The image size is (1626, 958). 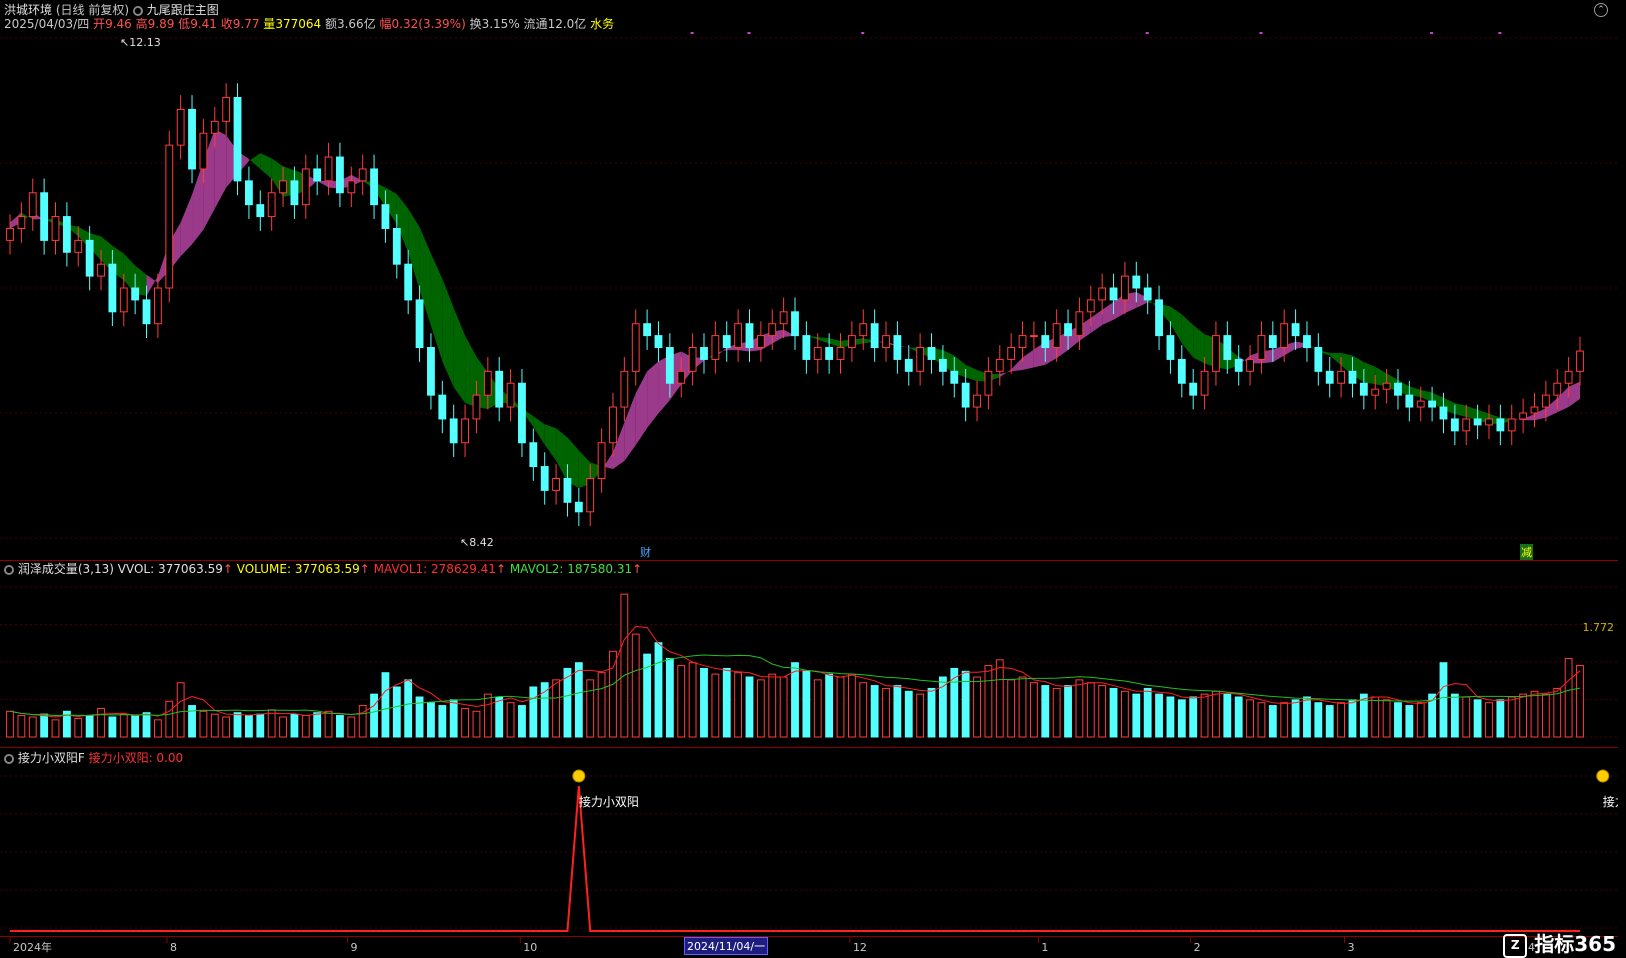 I want to click on volume-arrow: ↑, so click(x=364, y=569).